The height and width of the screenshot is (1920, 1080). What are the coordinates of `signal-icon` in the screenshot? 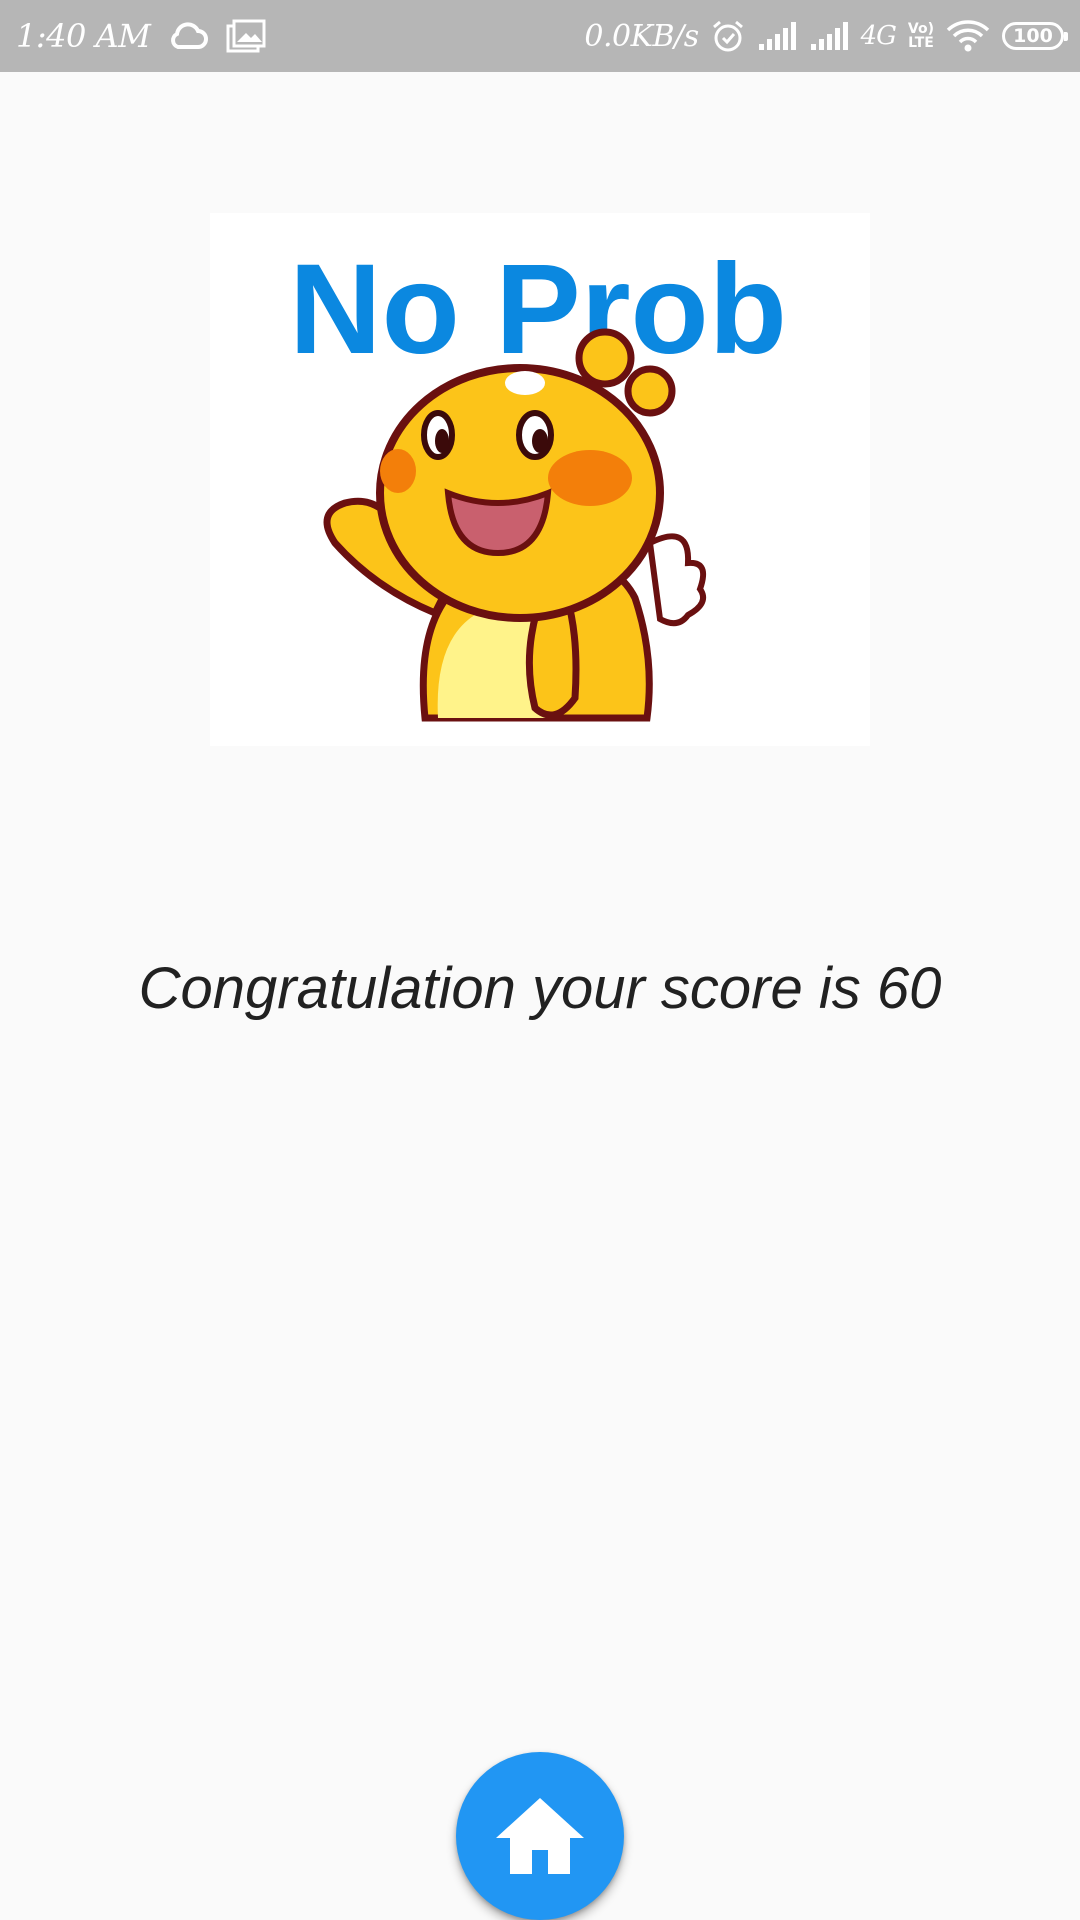 It's located at (777, 36).